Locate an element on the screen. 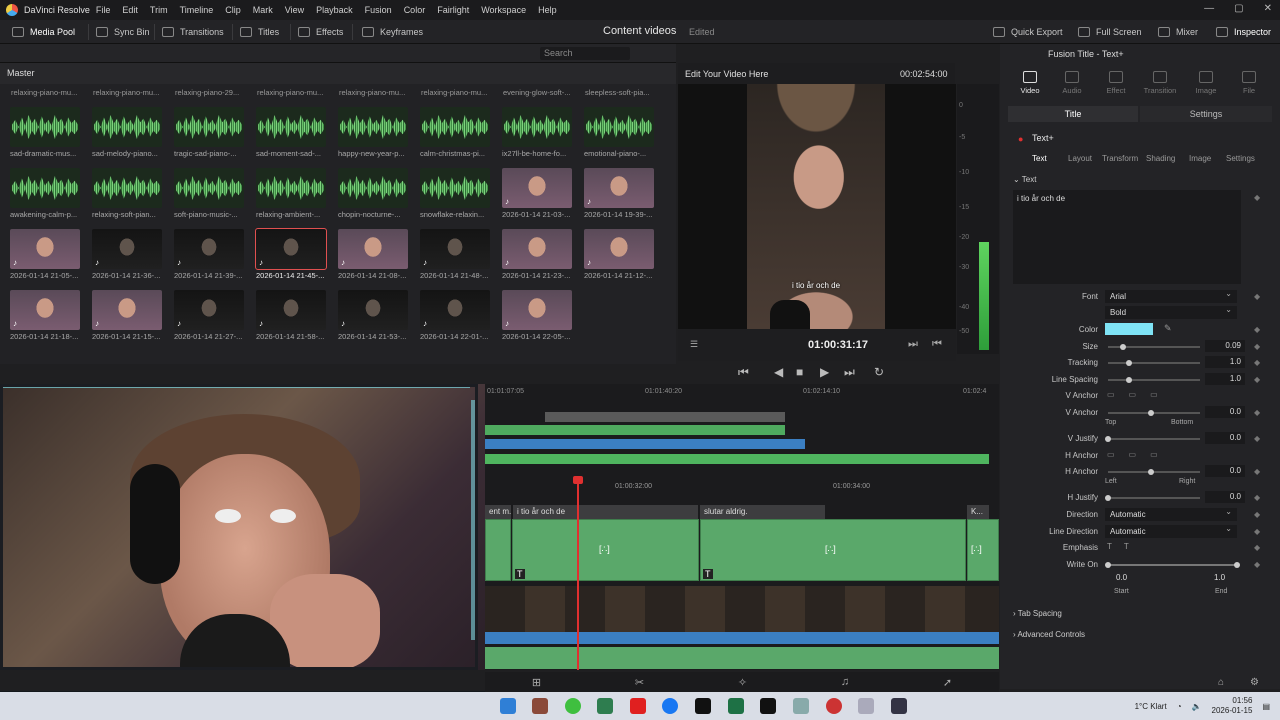 The image size is (1280, 720). v-anchor-slider is located at coordinates (1154, 413).